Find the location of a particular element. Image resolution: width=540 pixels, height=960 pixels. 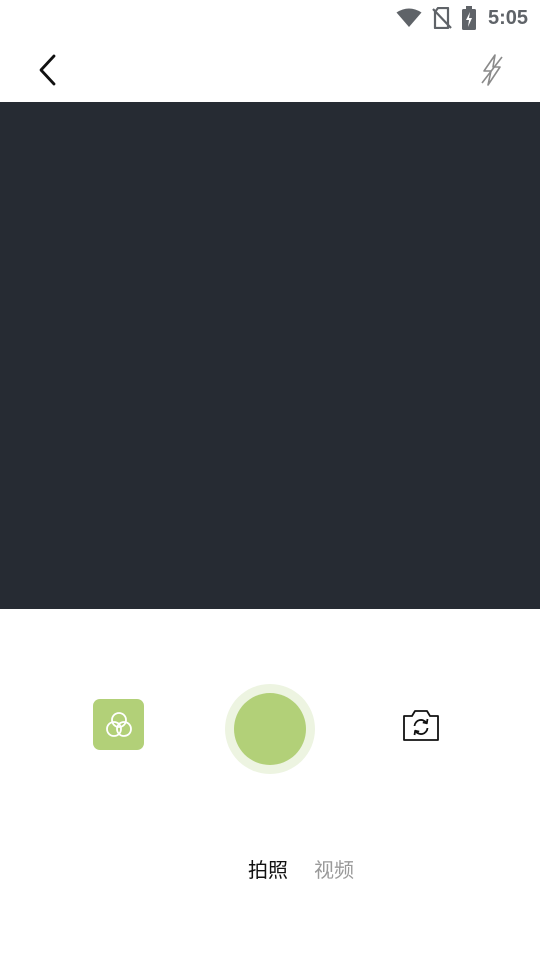

switch-camera-icon is located at coordinates (421, 725).